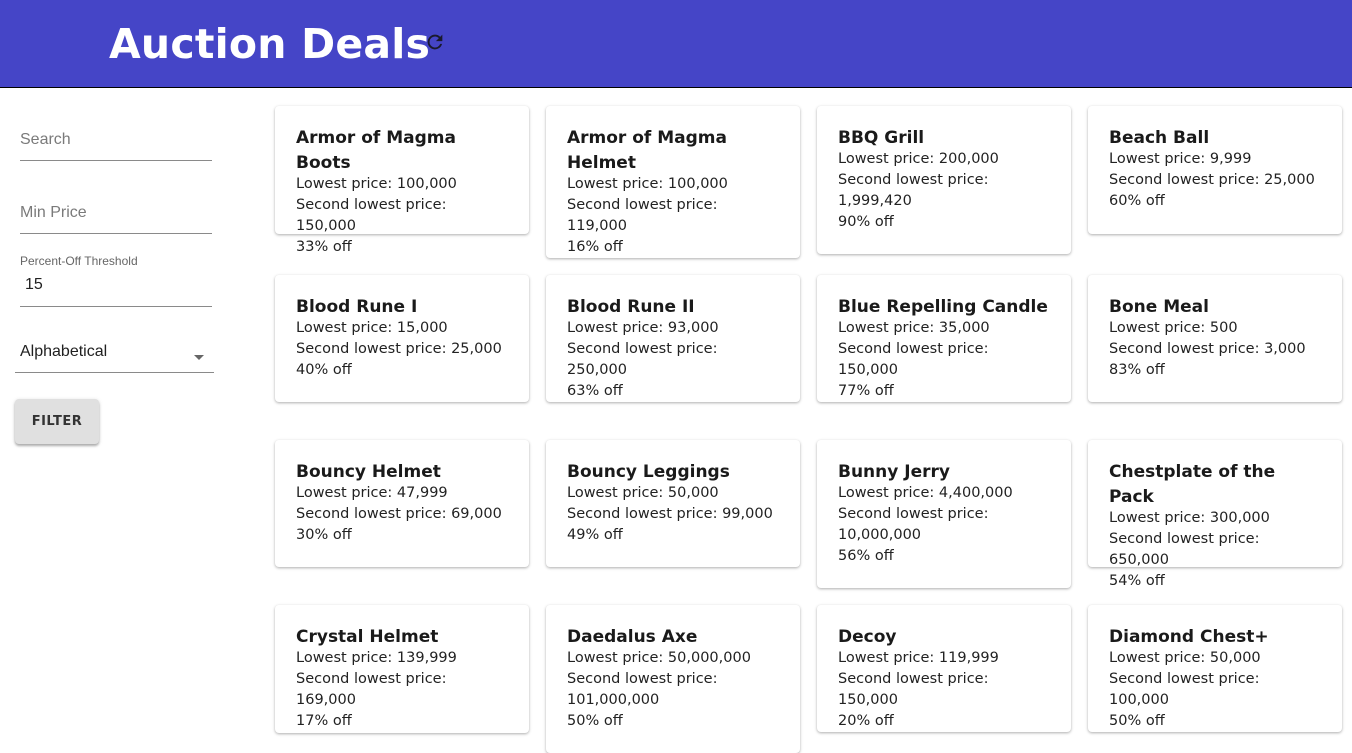  I want to click on percent-off: 54% off, so click(1137, 581).